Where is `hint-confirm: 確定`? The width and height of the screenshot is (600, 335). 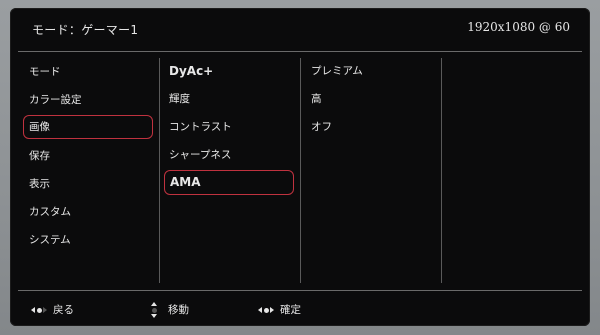
hint-confirm: 確定 is located at coordinates (279, 310).